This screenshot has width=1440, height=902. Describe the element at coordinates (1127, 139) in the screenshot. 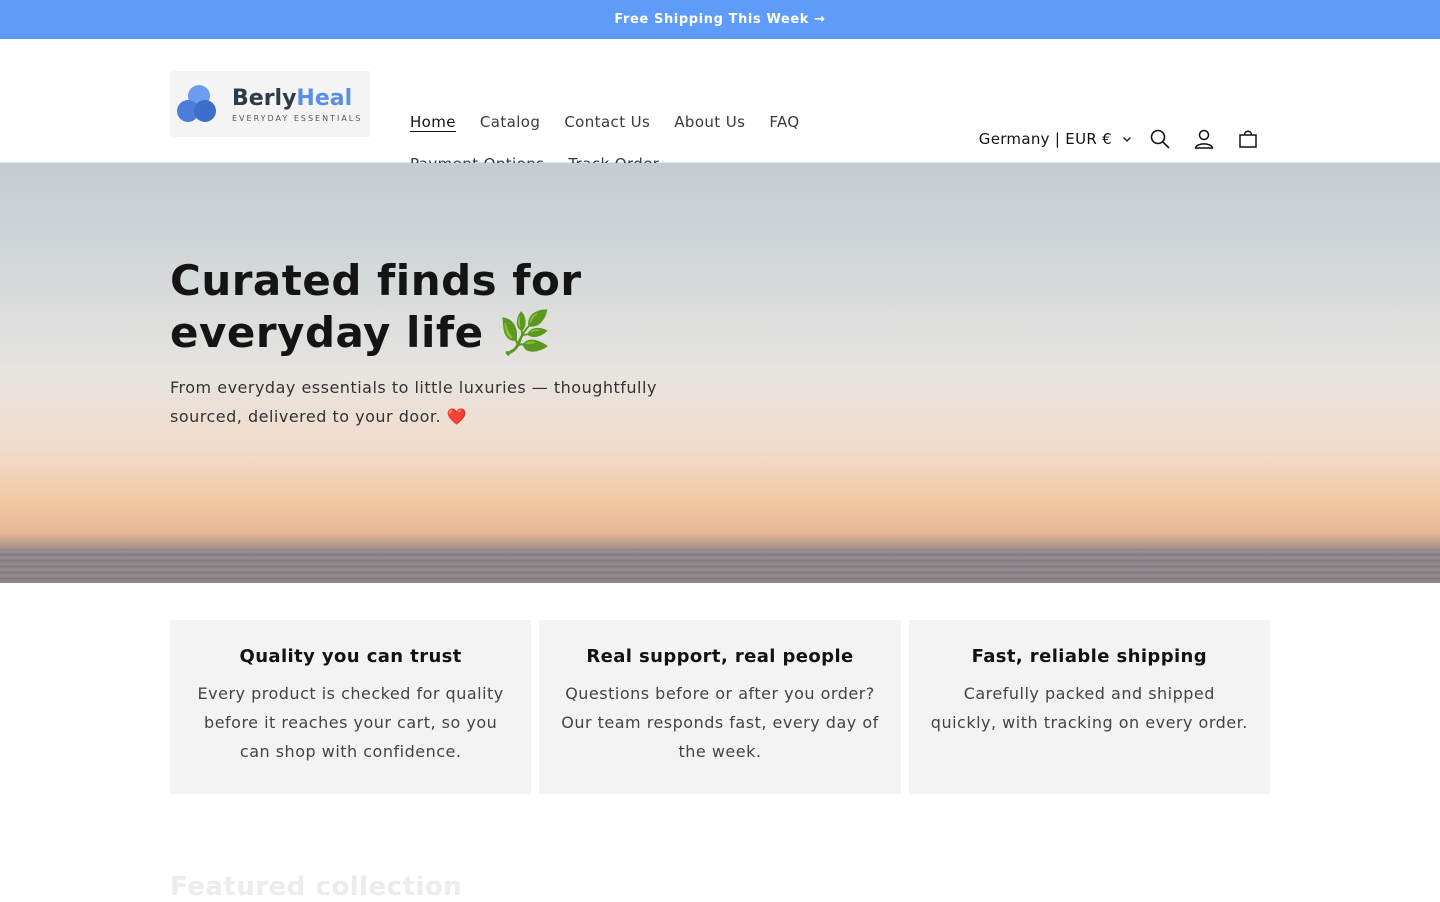

I see `chevron-down-icon` at that location.